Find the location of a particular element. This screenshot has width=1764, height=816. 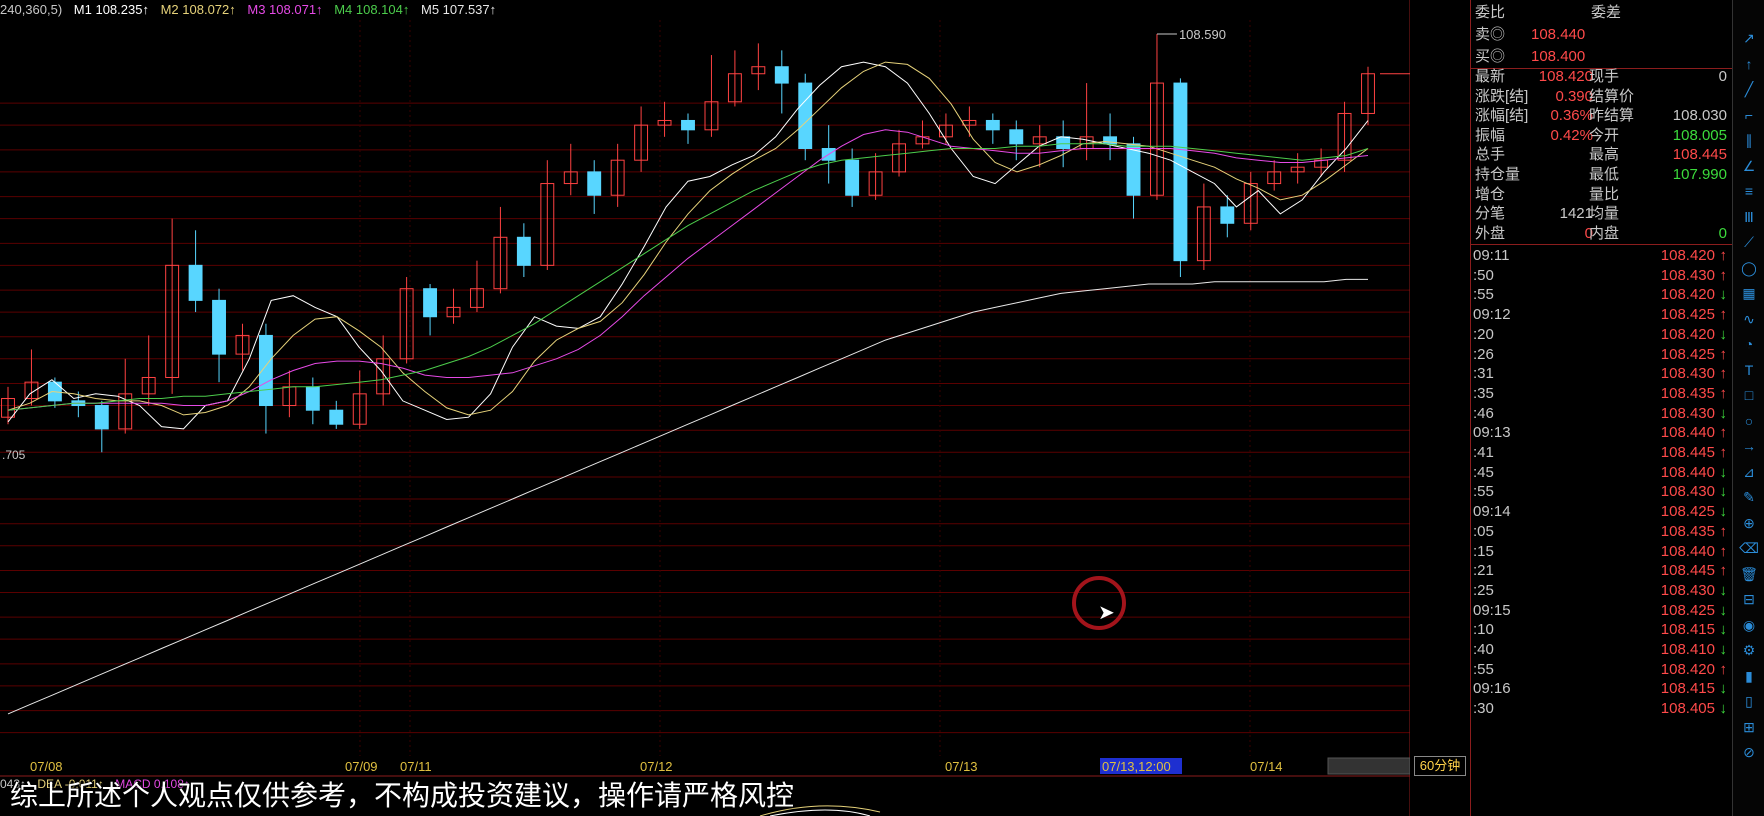

x-tick-label: 07/11 is located at coordinates (416, 766).